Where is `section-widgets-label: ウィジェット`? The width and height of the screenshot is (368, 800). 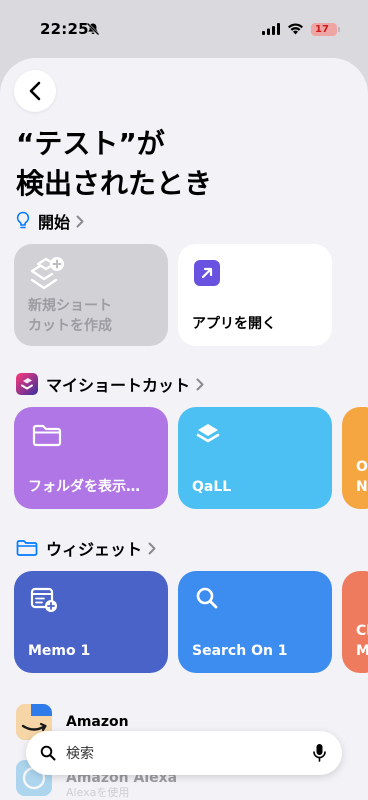 section-widgets-label: ウィジェット is located at coordinates (94, 549).